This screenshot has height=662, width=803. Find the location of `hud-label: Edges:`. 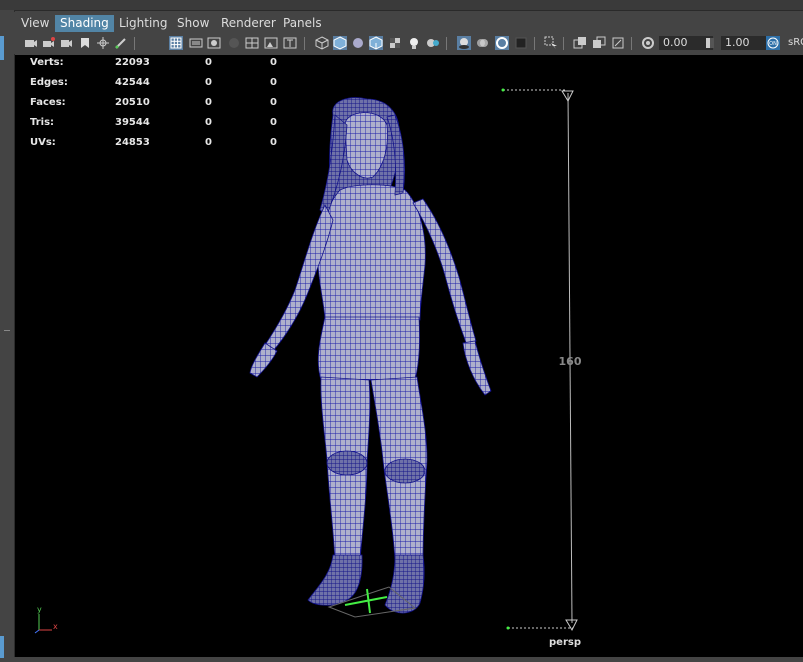

hud-label: Edges: is located at coordinates (49, 82).